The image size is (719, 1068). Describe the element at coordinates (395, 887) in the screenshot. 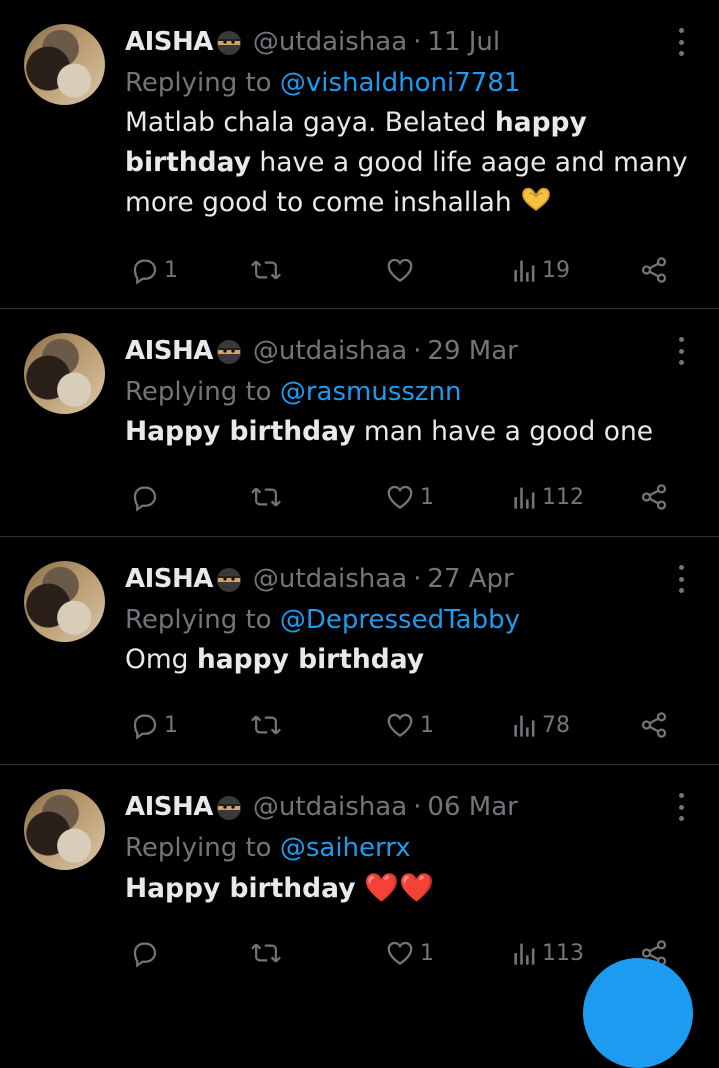

I see `tweet-text-part: ❤️❤️` at that location.